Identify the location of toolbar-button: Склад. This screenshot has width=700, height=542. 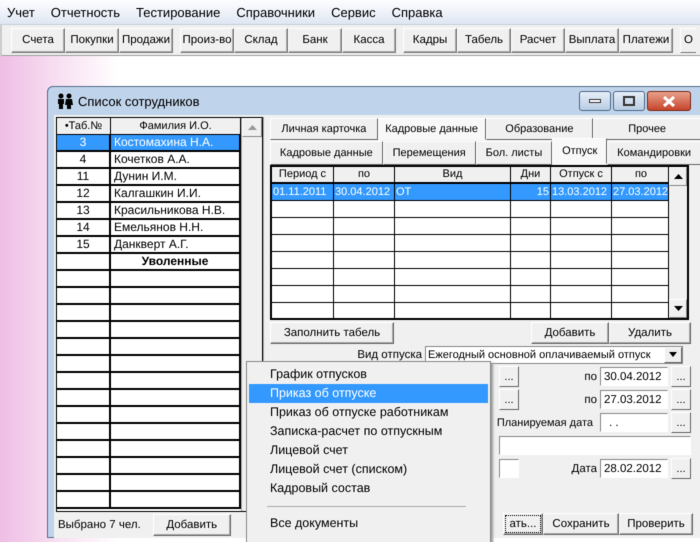
(261, 40).